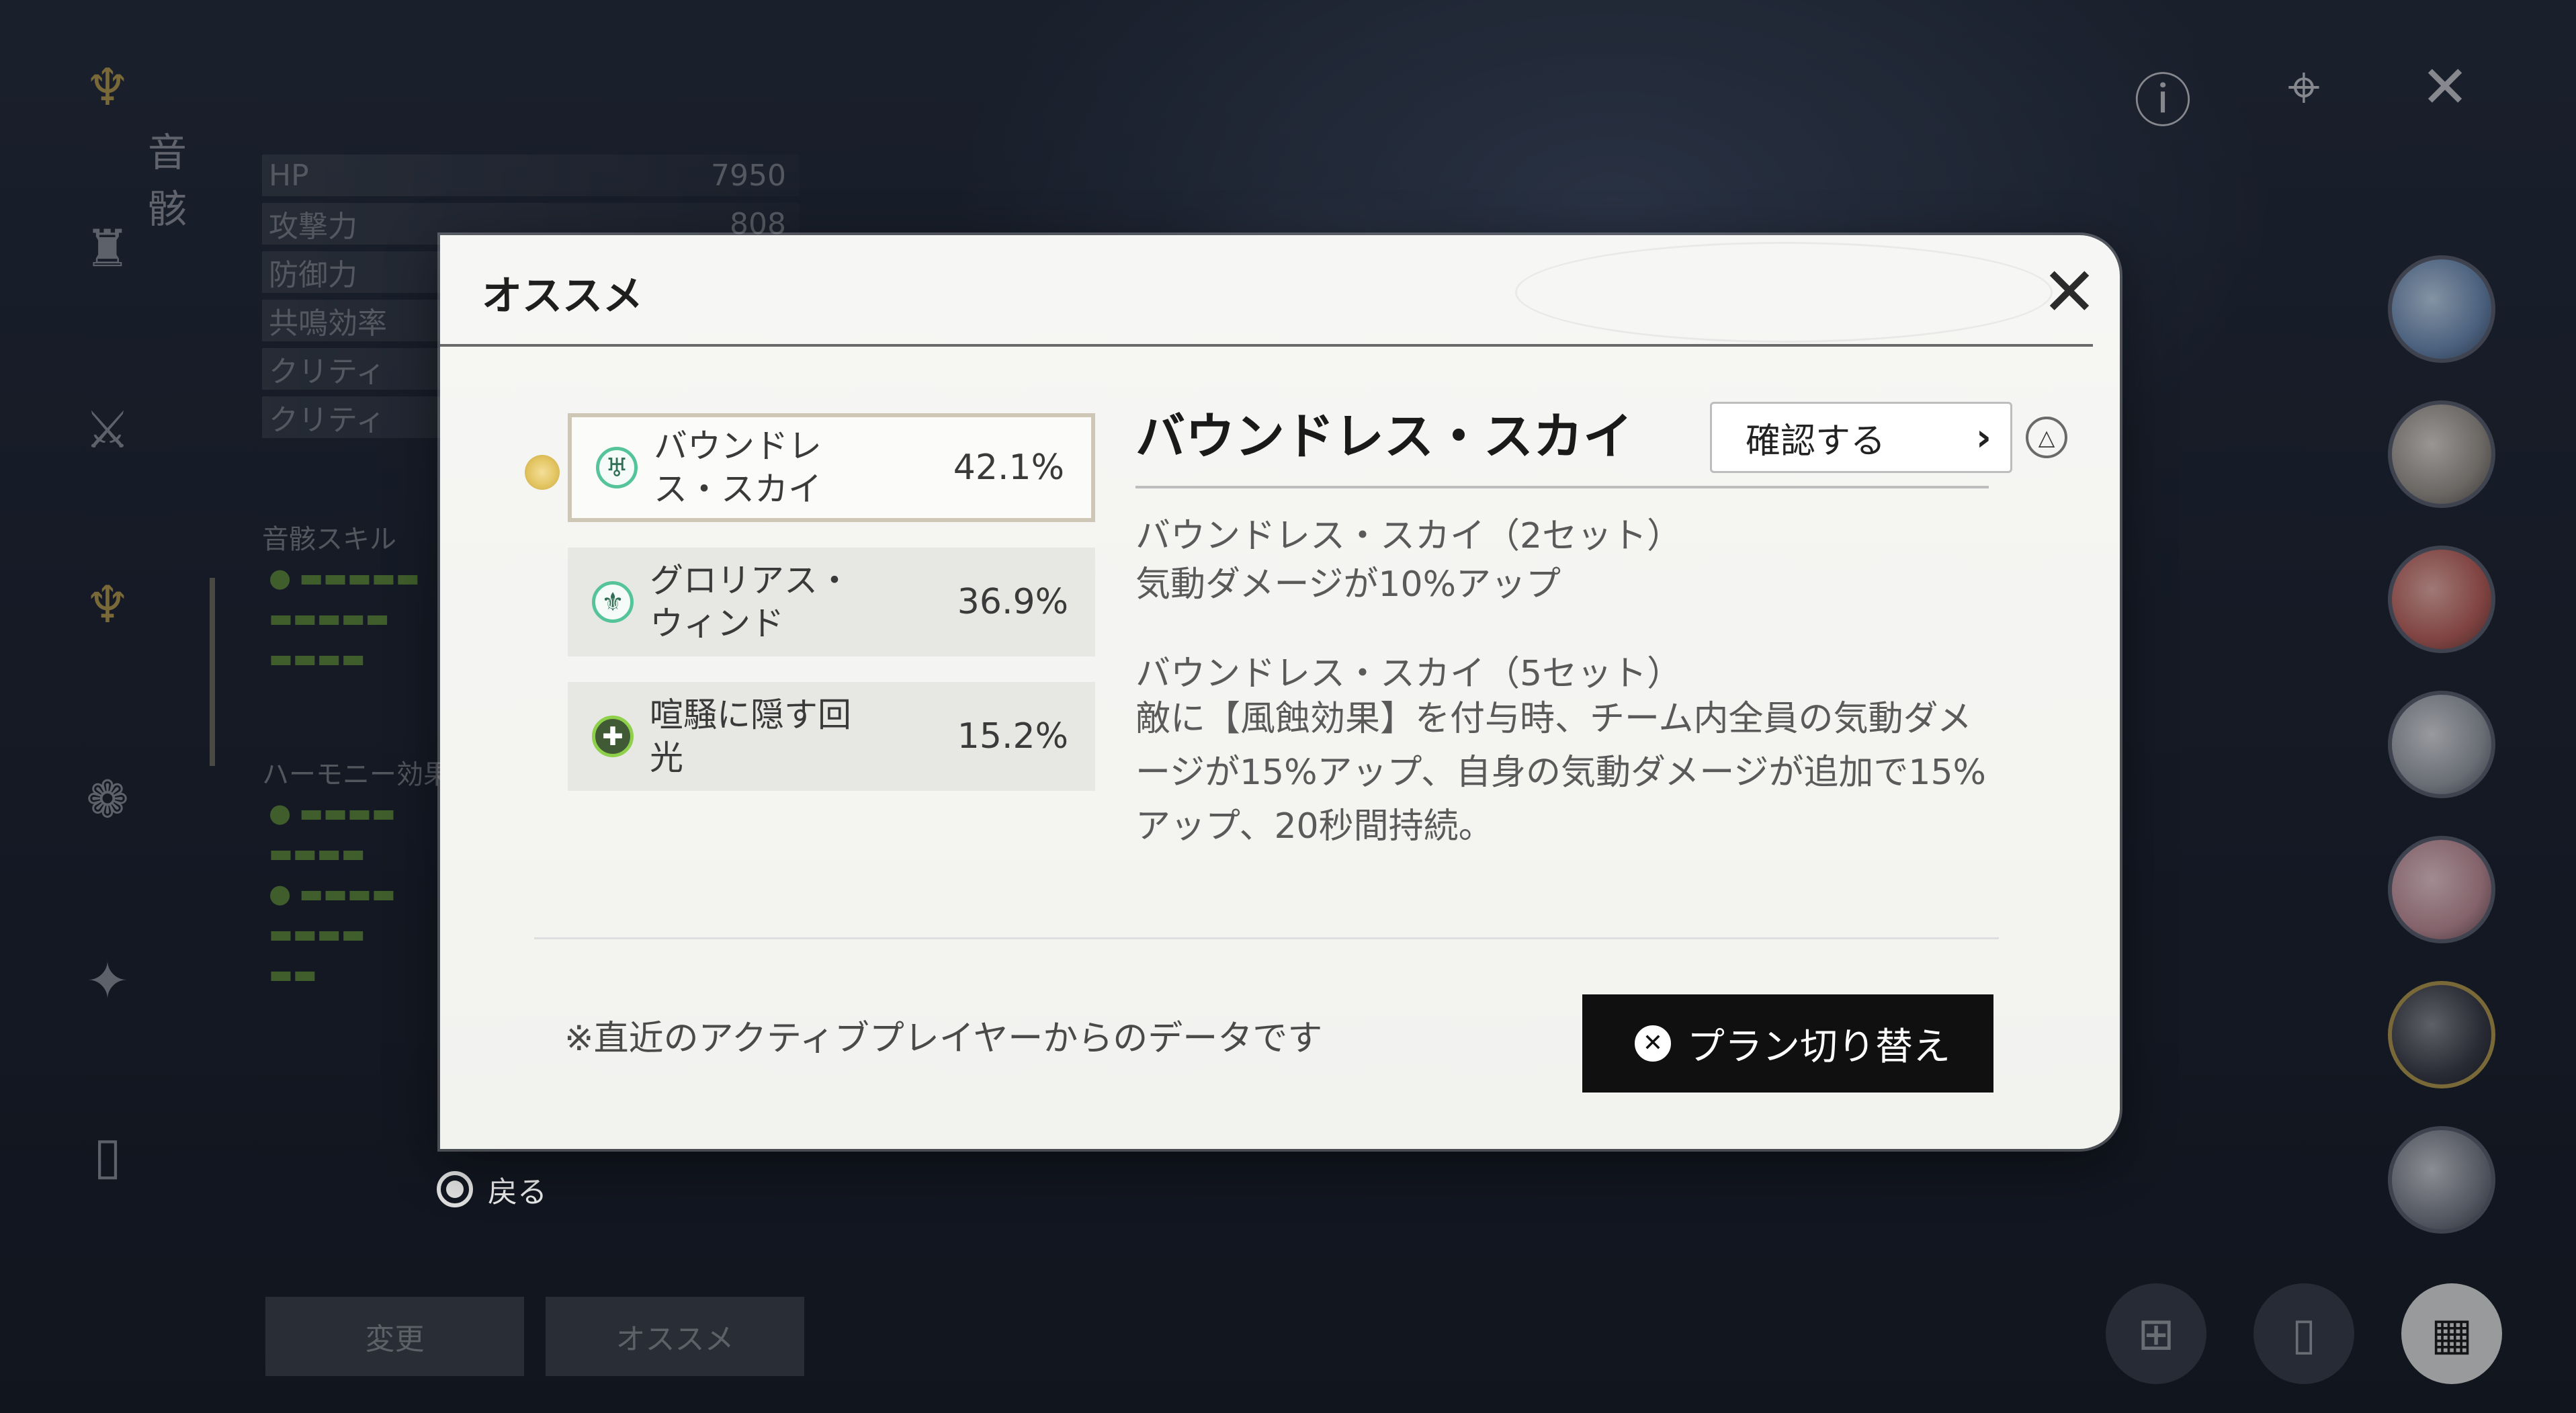  What do you see at coordinates (1008, 467) in the screenshot?
I see `option-percent: 42.1%` at bounding box center [1008, 467].